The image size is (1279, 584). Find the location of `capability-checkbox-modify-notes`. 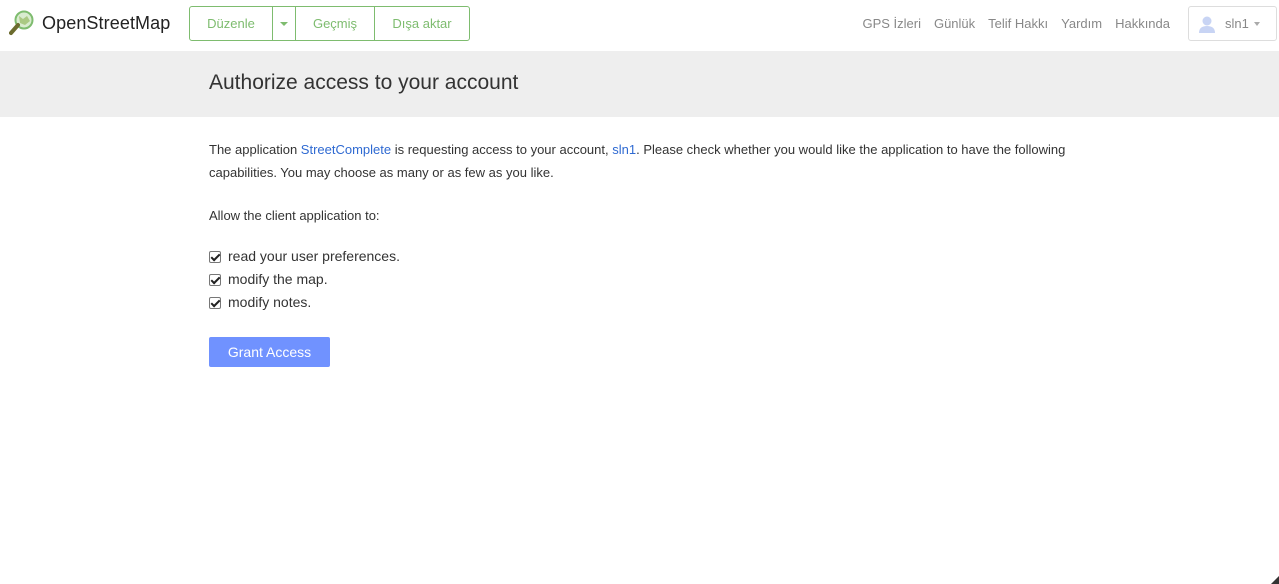

capability-checkbox-modify-notes is located at coordinates (215, 302).